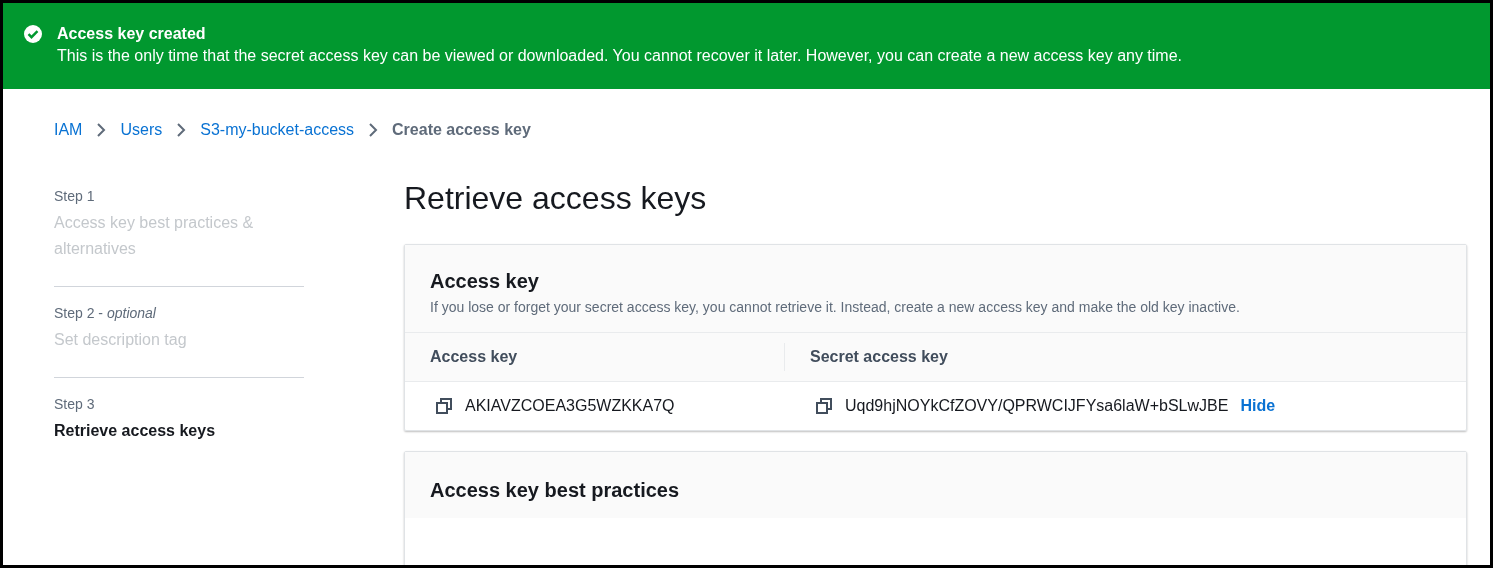 This screenshot has width=1493, height=568. Describe the element at coordinates (132, 34) in the screenshot. I see `banner-title: Access key created` at that location.